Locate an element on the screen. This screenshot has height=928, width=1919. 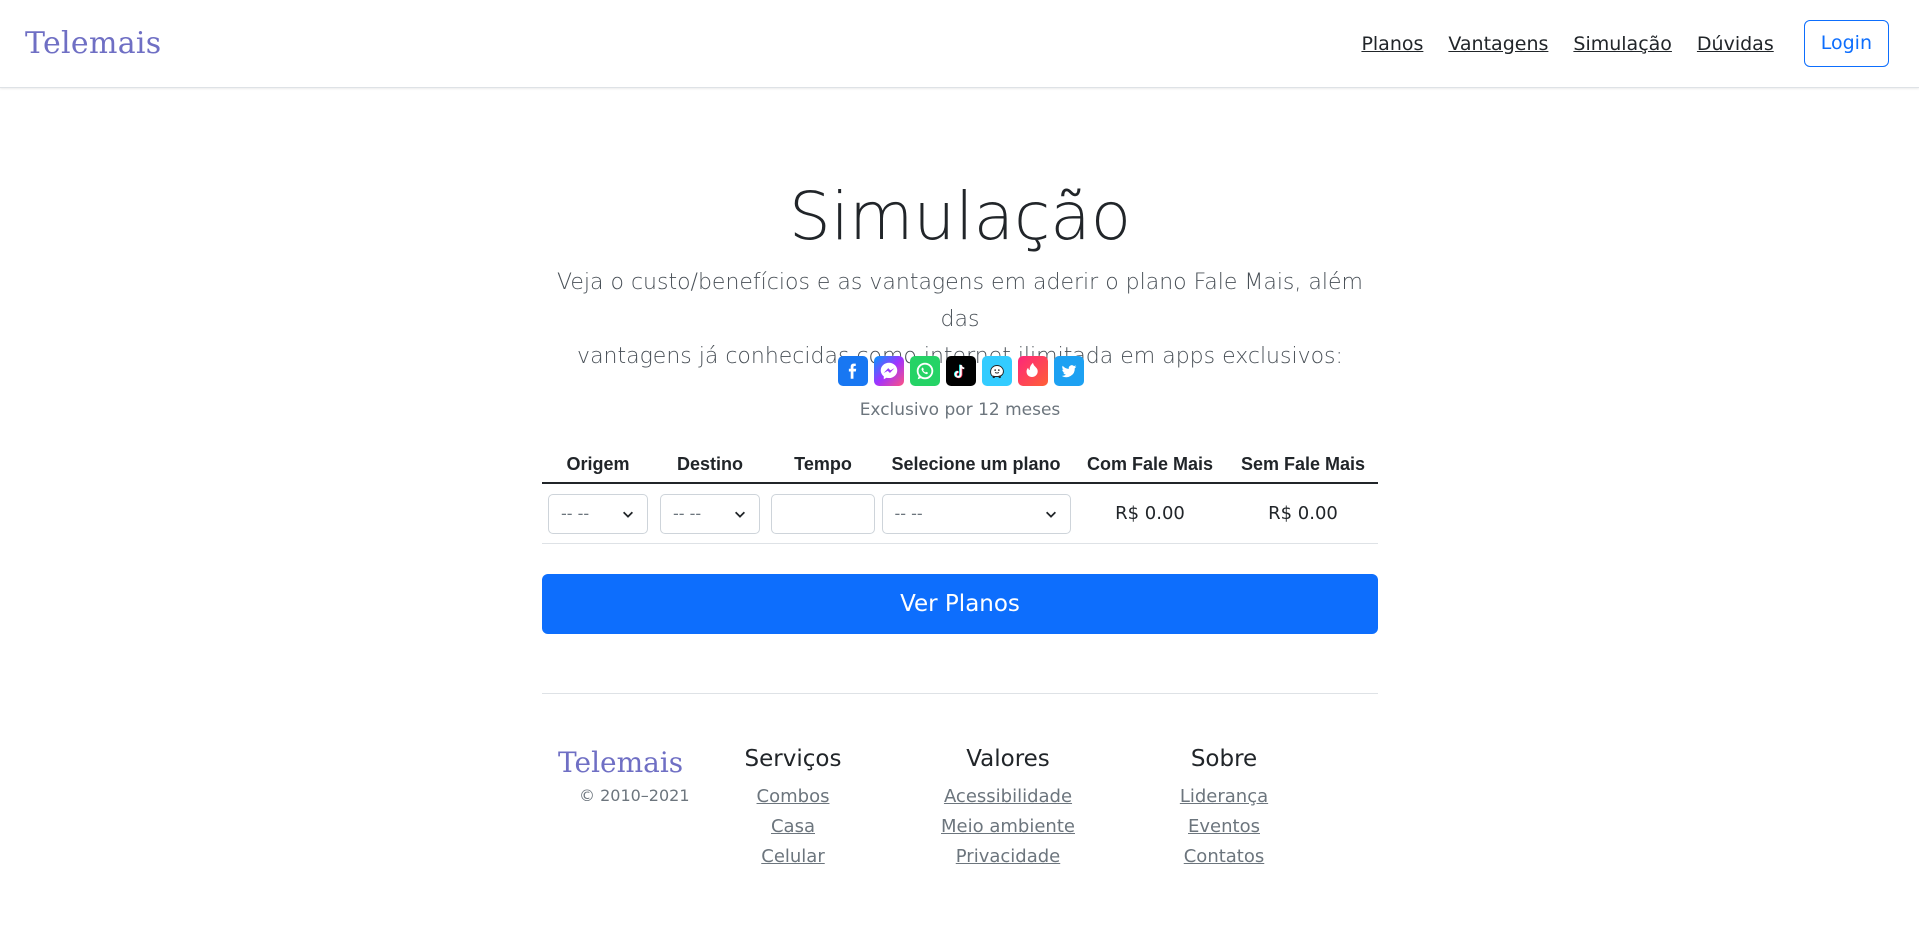
footer-heading-servicos: Serviços is located at coordinates (793, 759).